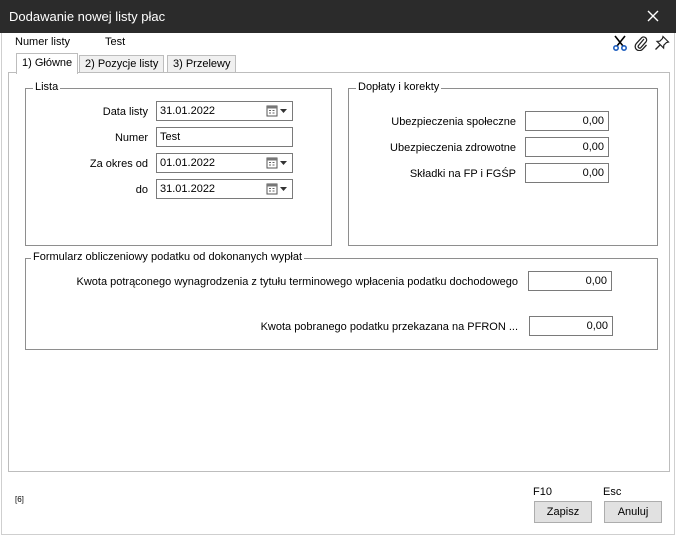  I want to click on date-label: Data listy, so click(125, 112).